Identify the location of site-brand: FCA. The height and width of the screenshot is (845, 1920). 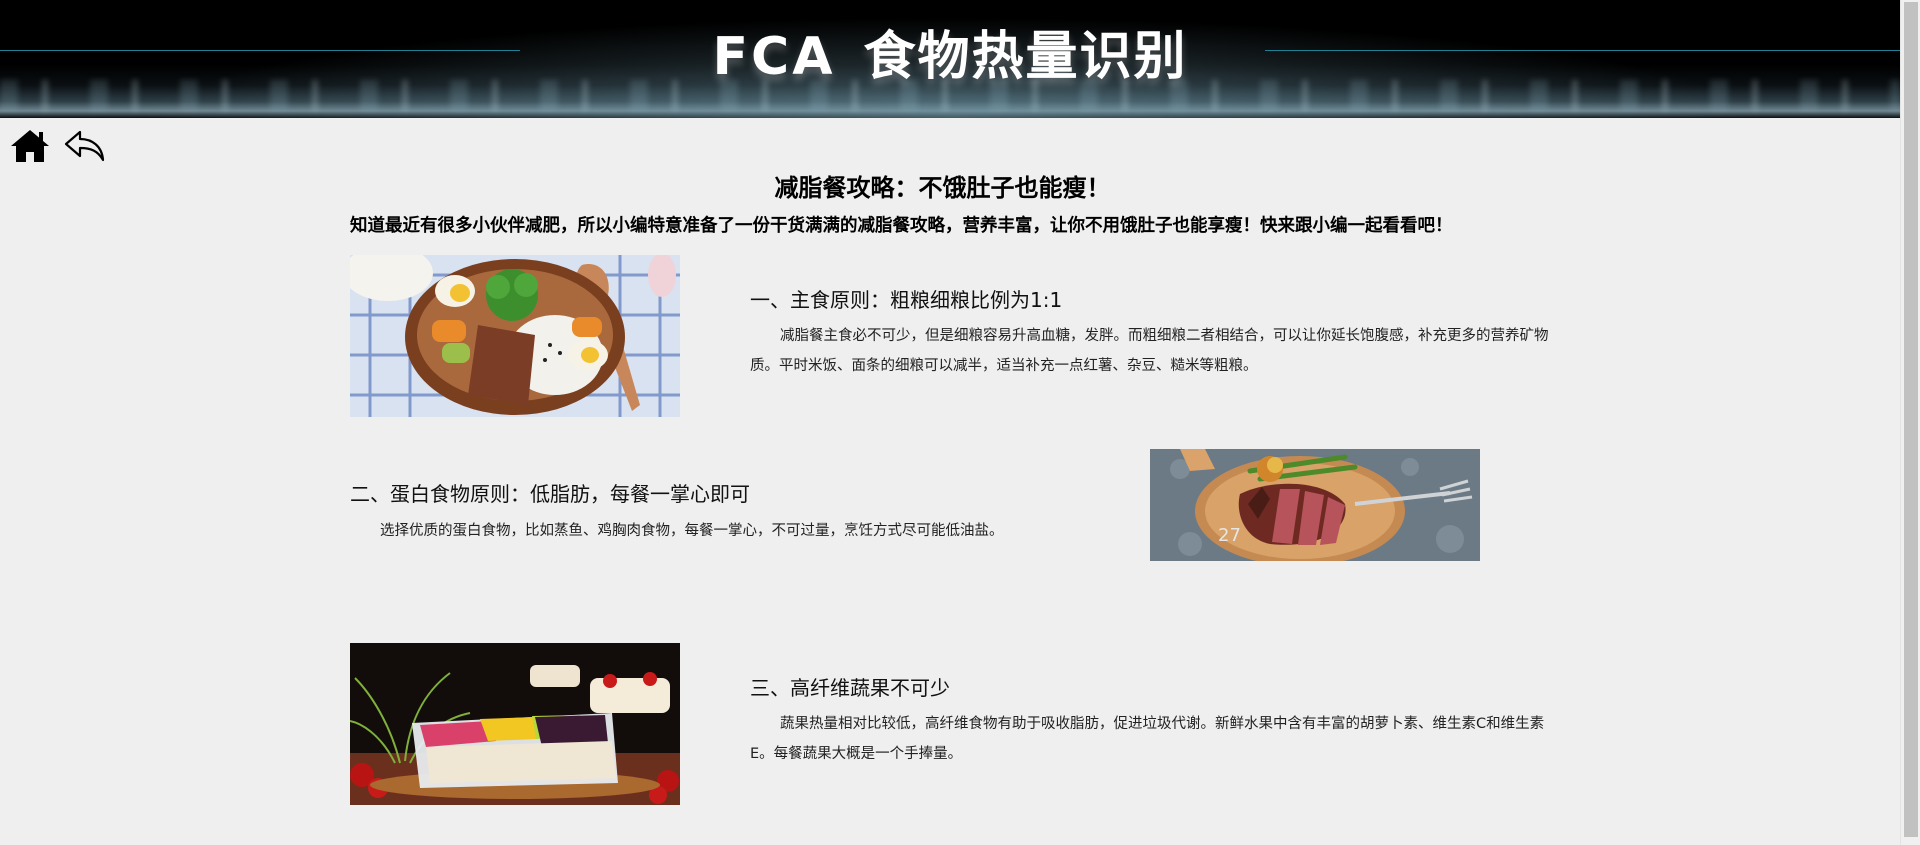
(774, 57).